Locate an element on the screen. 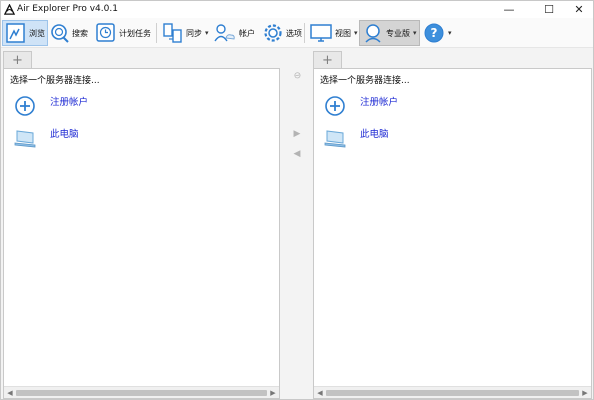 The height and width of the screenshot is (400, 594). sync-label: 同步 is located at coordinates (194, 33).